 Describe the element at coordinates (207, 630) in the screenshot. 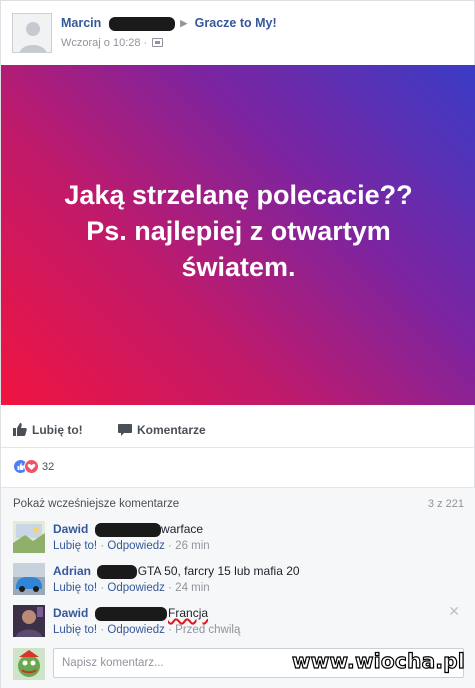

I see `comment-time: Przed chwilą` at that location.